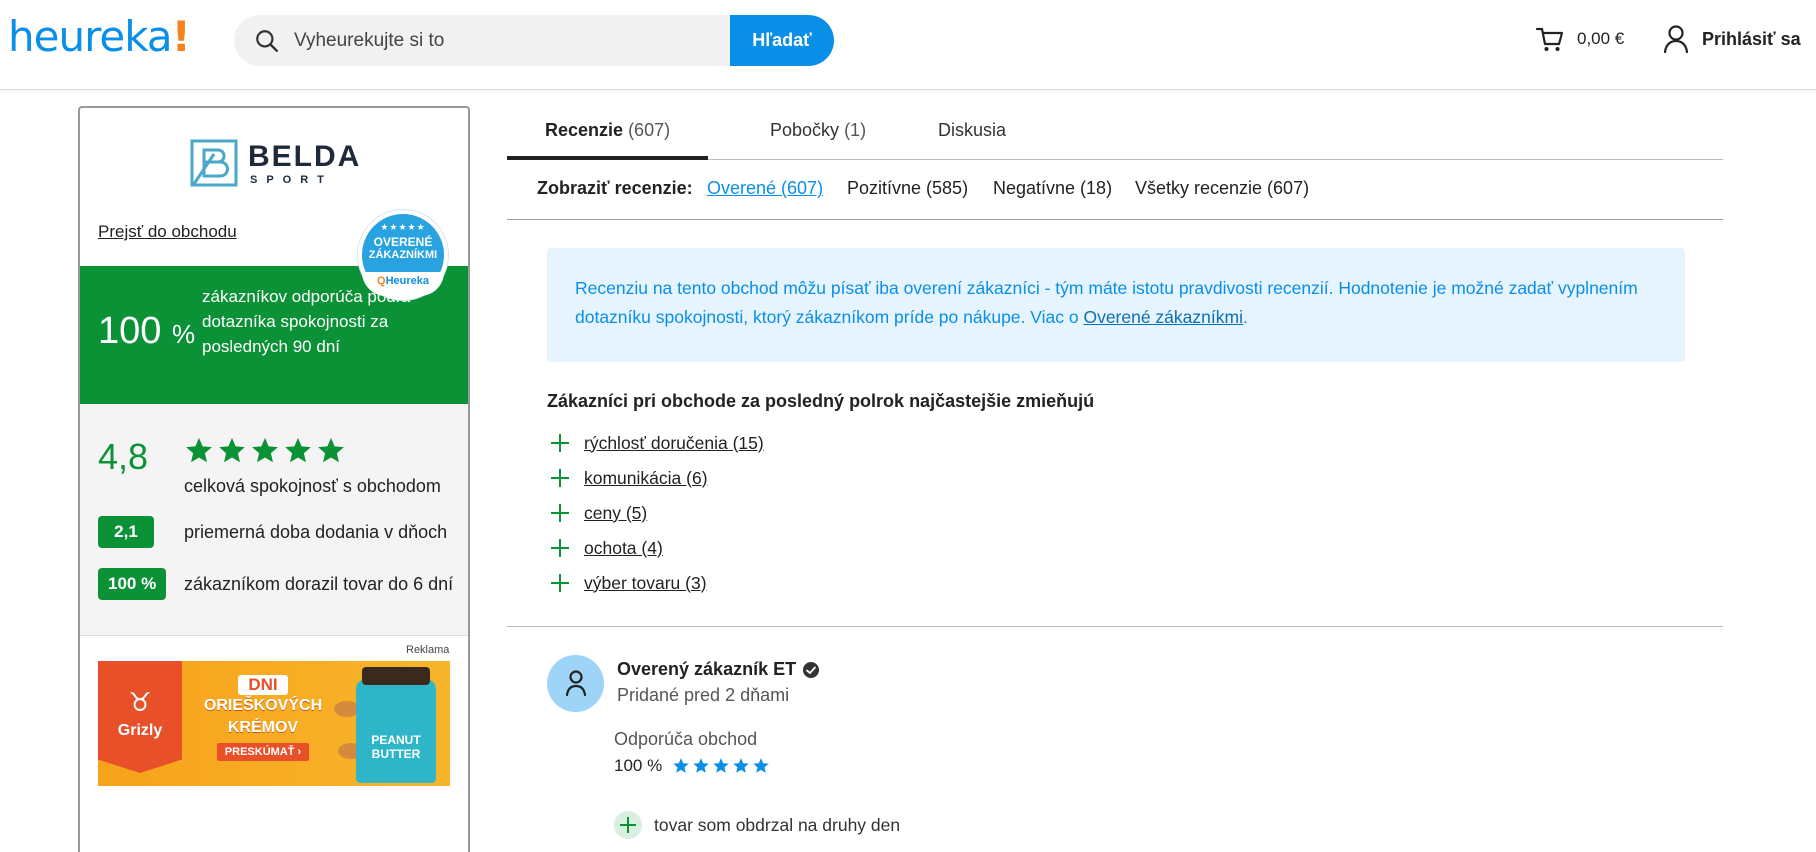  I want to click on tab-count: (1), so click(855, 130).